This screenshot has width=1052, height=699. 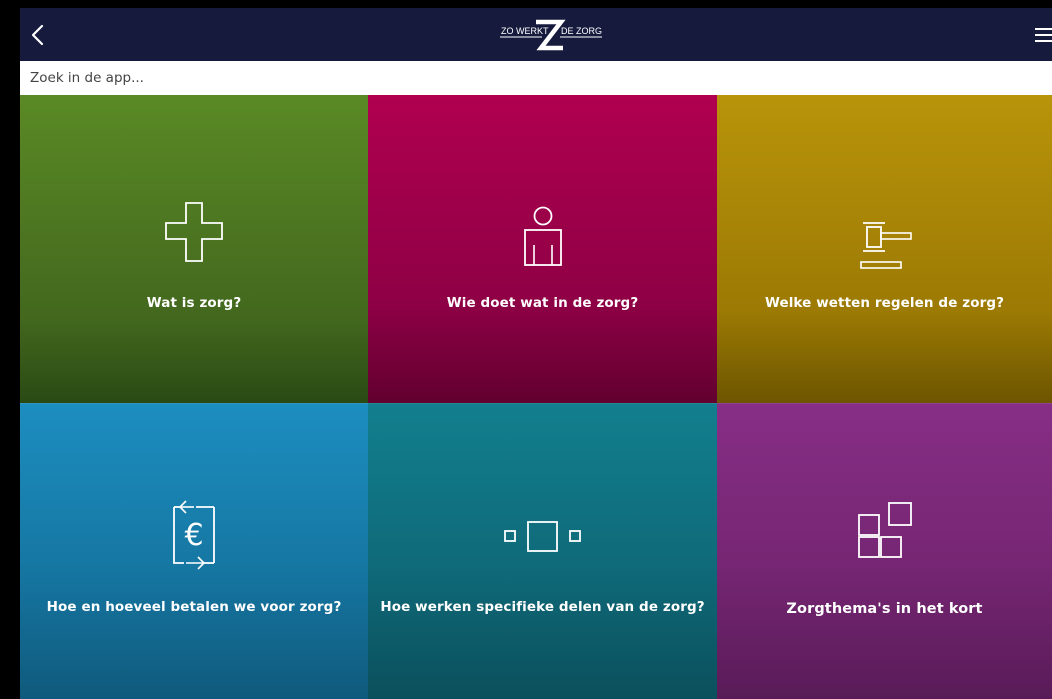 I want to click on tile-label: Wat is zorg?, so click(x=194, y=303).